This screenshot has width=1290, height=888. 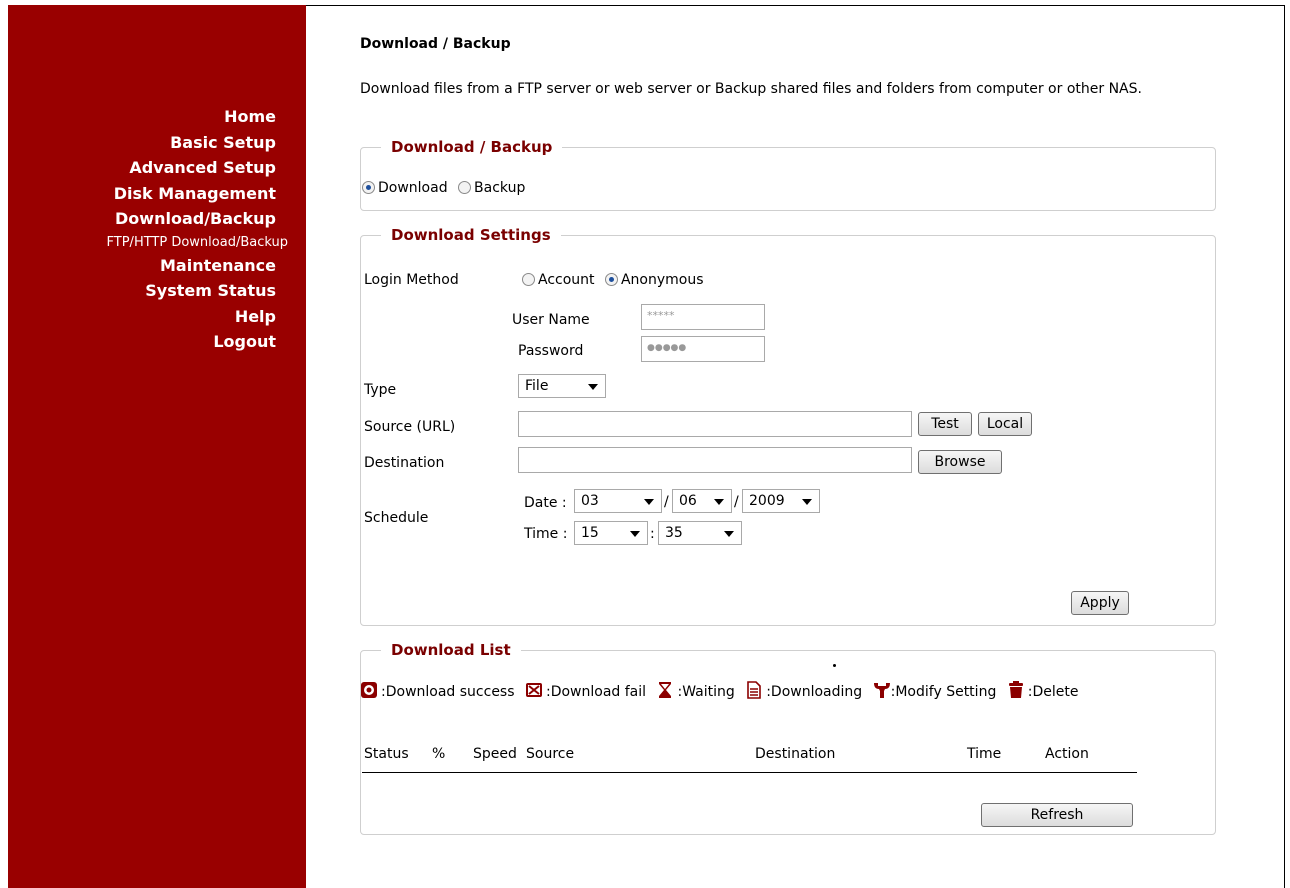 What do you see at coordinates (545, 503) in the screenshot?
I see `date-label: Date :` at bounding box center [545, 503].